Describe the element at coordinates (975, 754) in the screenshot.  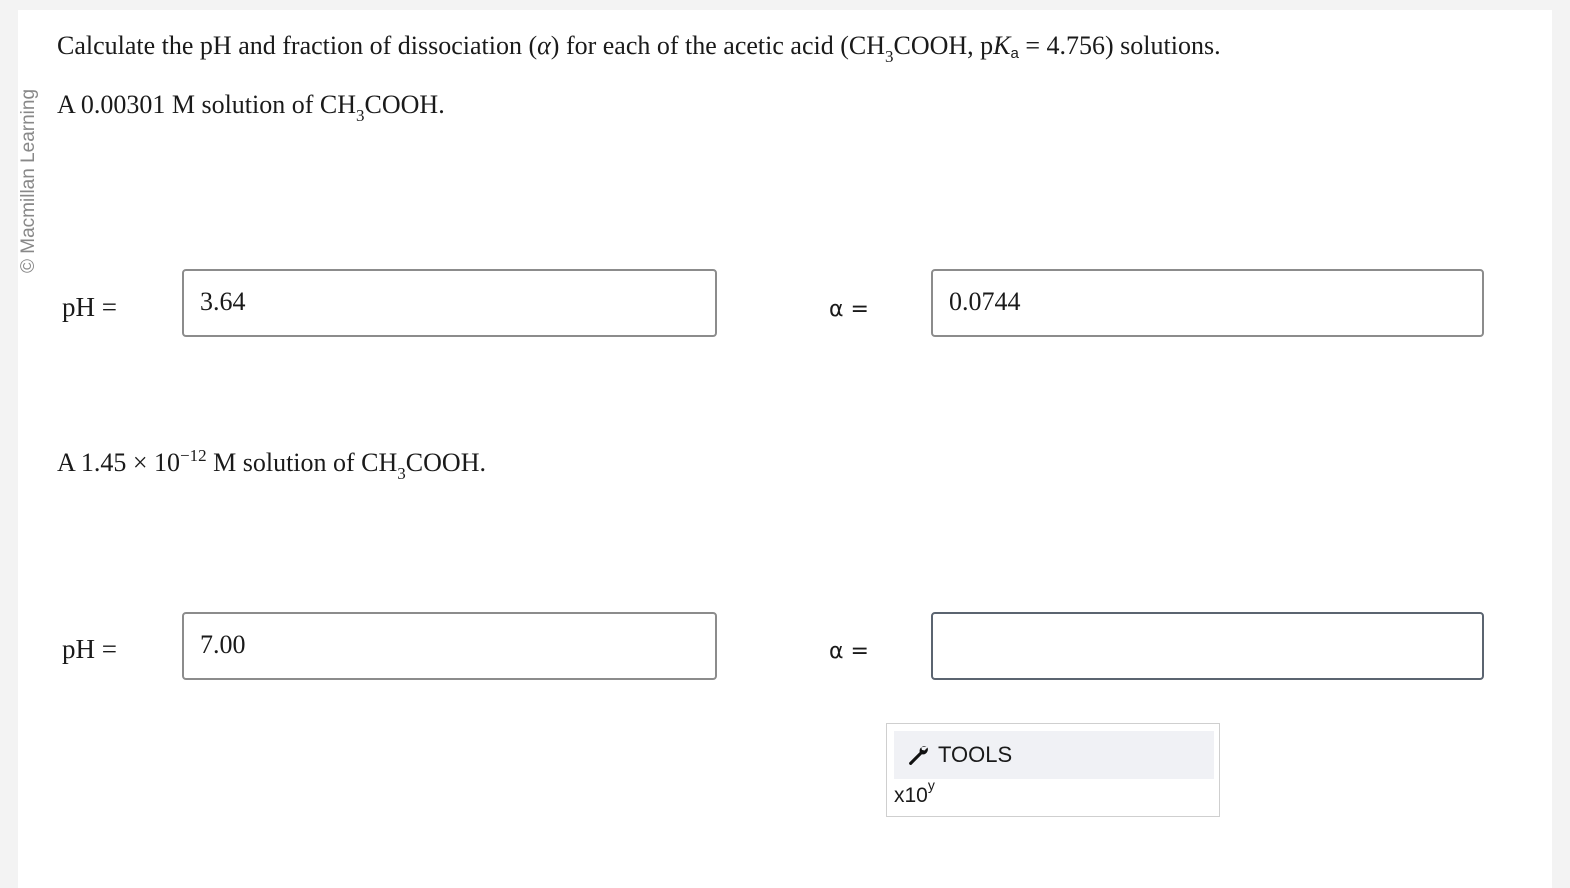
I see `tools-label: TOOLS` at that location.